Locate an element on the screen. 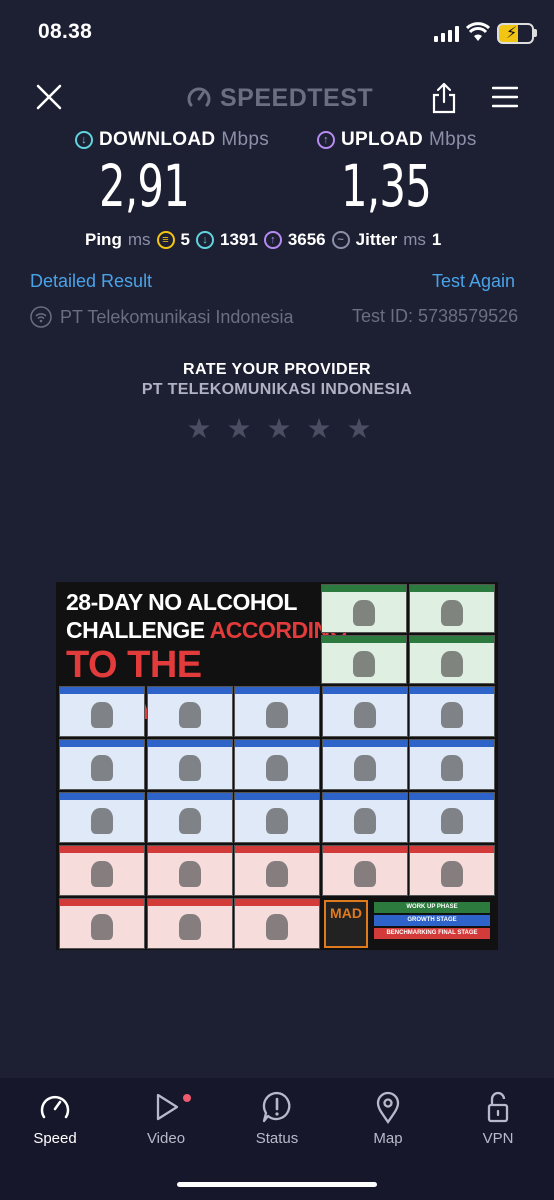 Image resolution: width=554 pixels, height=1200 pixels. ping-unit: ms is located at coordinates (139, 239).